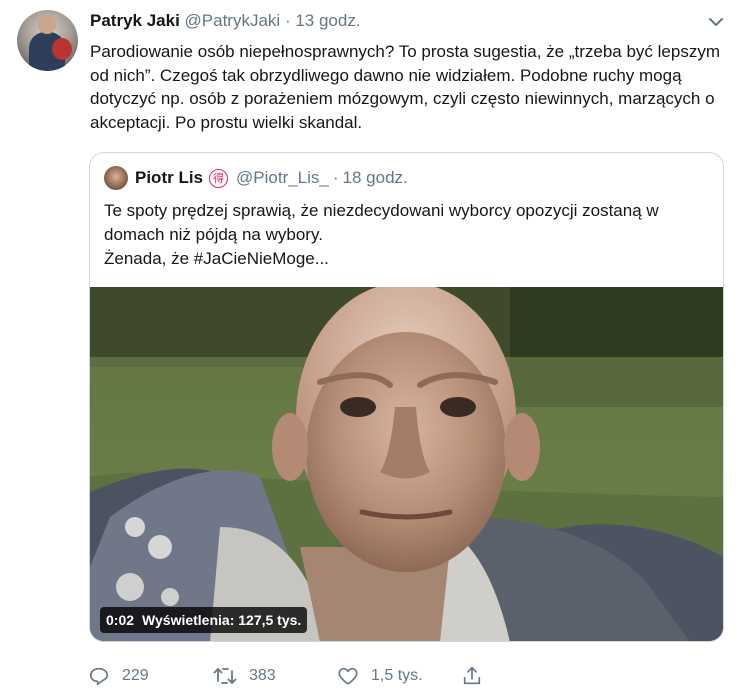 The image size is (743, 700). Describe the element at coordinates (233, 20) in the screenshot. I see `author-handle: @PatrykJaki` at that location.